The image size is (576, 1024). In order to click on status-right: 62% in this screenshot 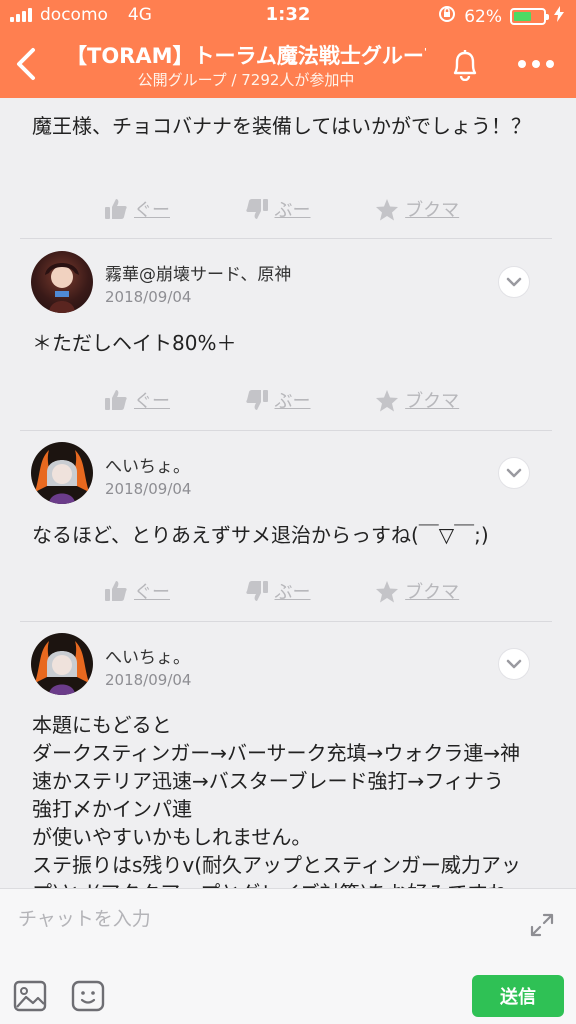, I will do `click(501, 16)`.